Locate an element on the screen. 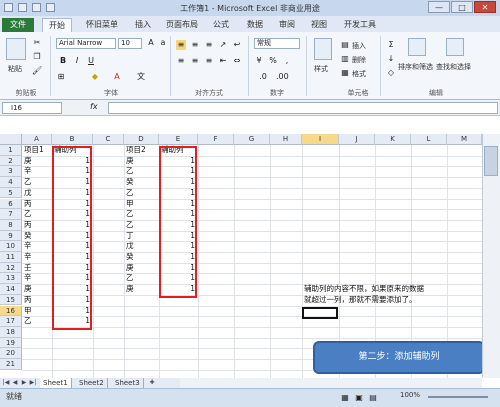  cell-a14: 庚 is located at coordinates (36, 289).